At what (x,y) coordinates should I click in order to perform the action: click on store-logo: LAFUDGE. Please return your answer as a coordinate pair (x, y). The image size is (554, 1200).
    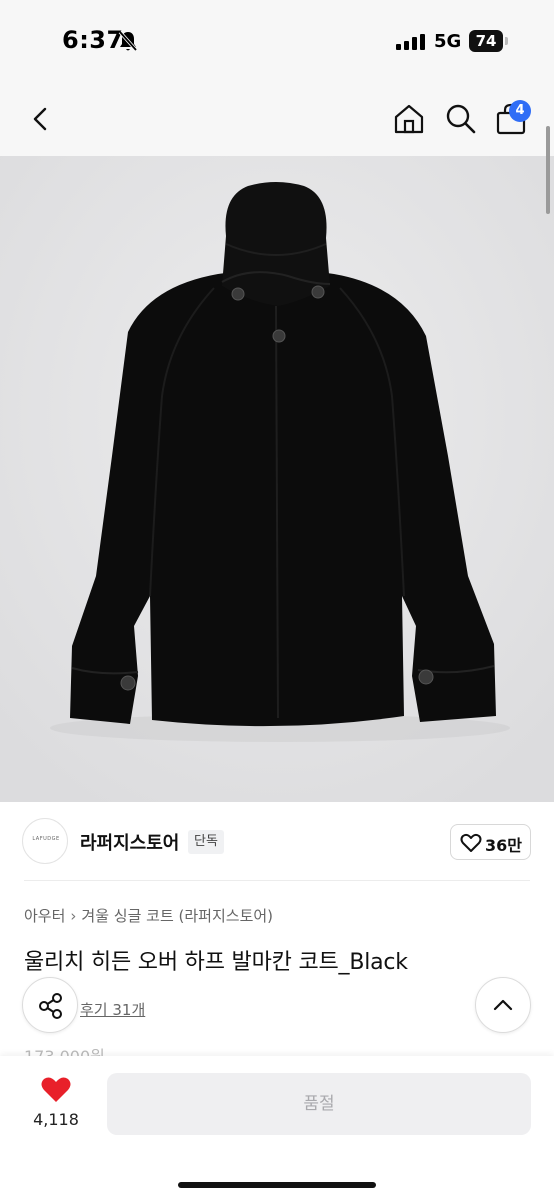
    Looking at the image, I should click on (45, 841).